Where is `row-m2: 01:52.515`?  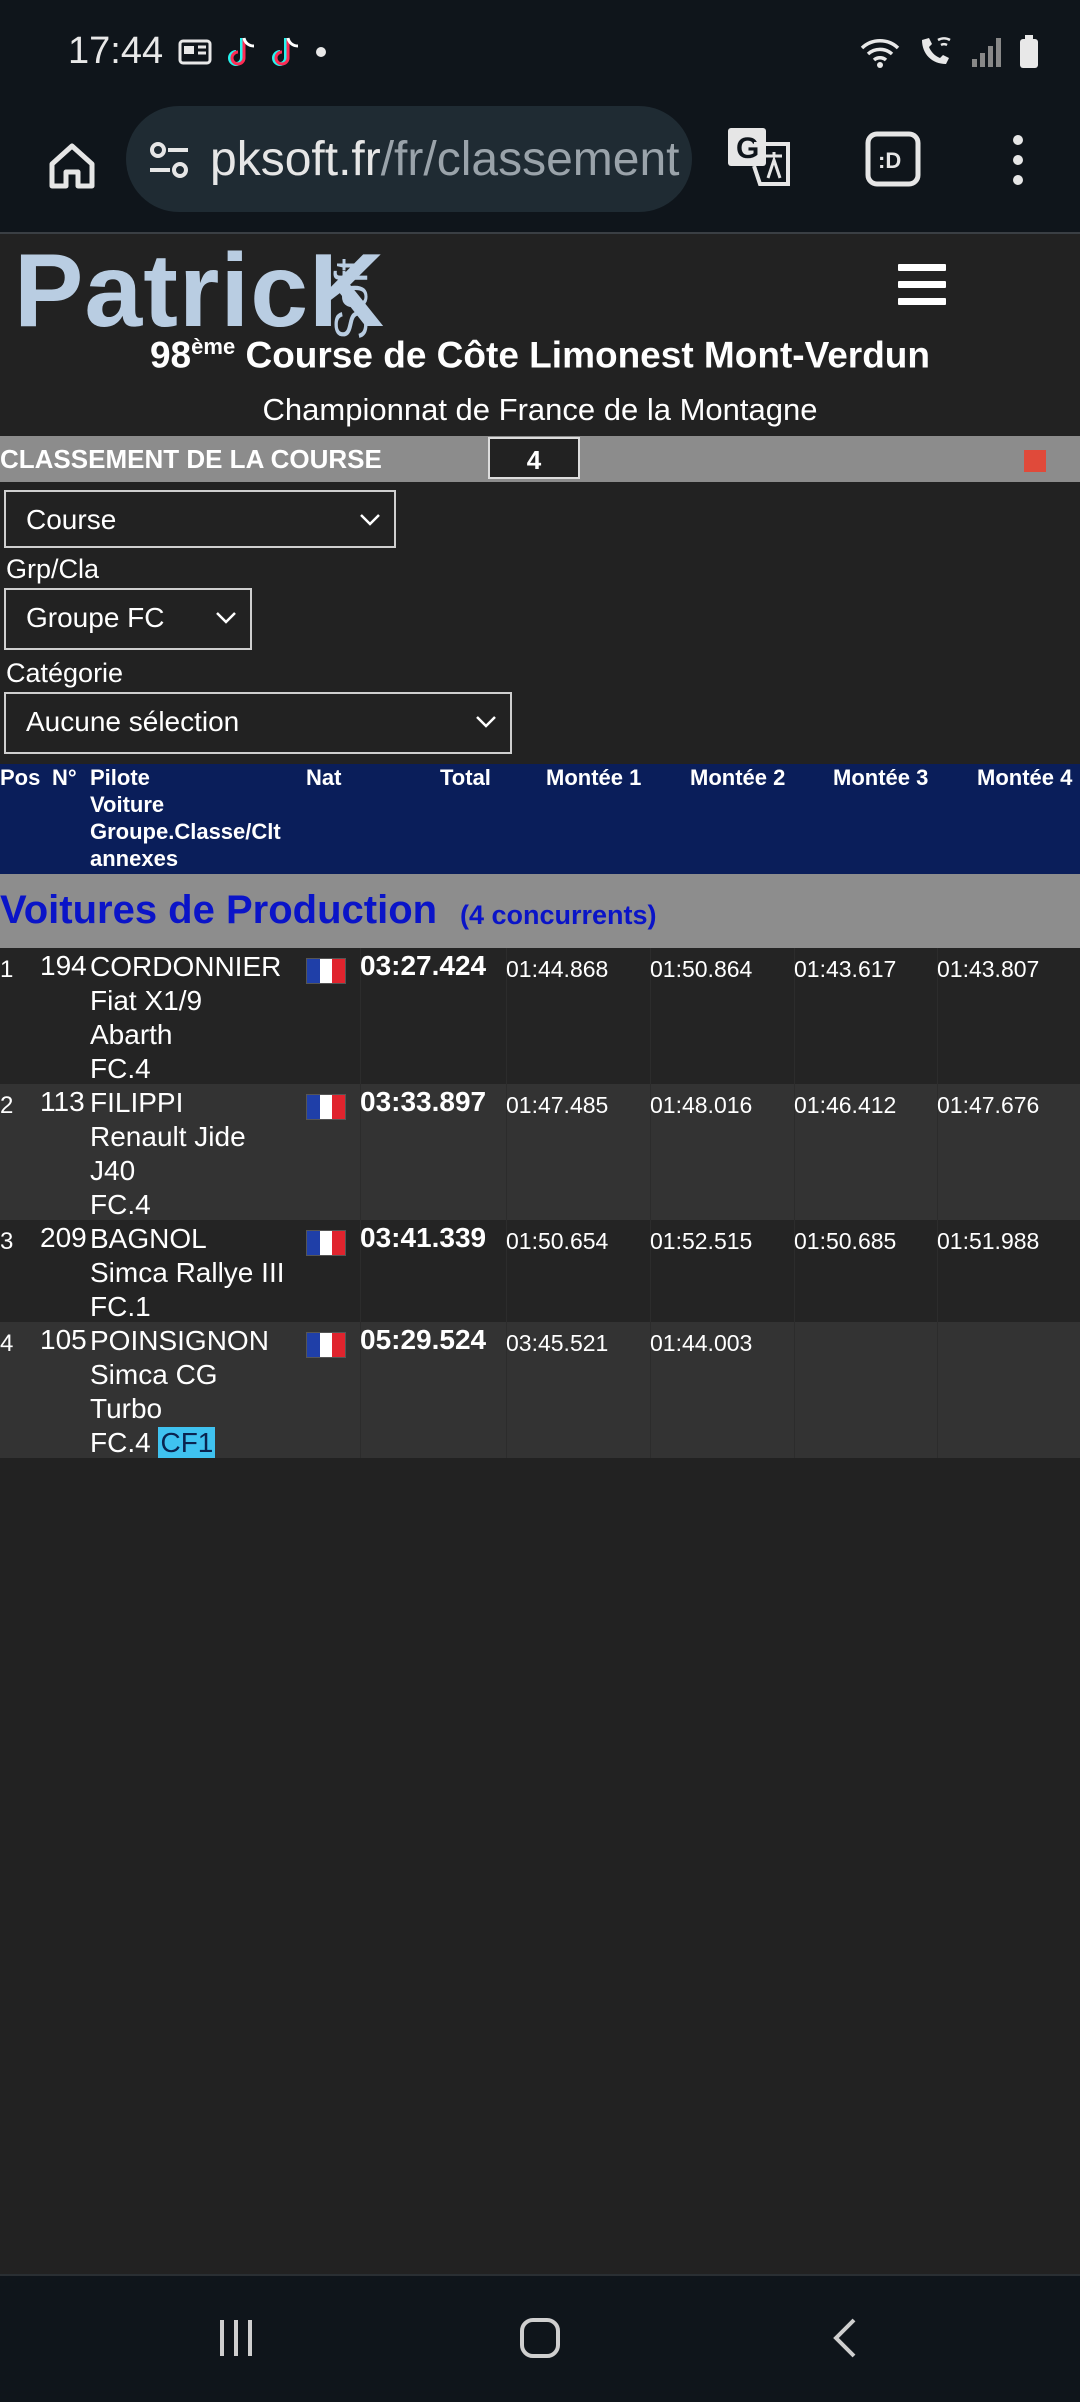
row-m2: 01:52.515 is located at coordinates (701, 1241).